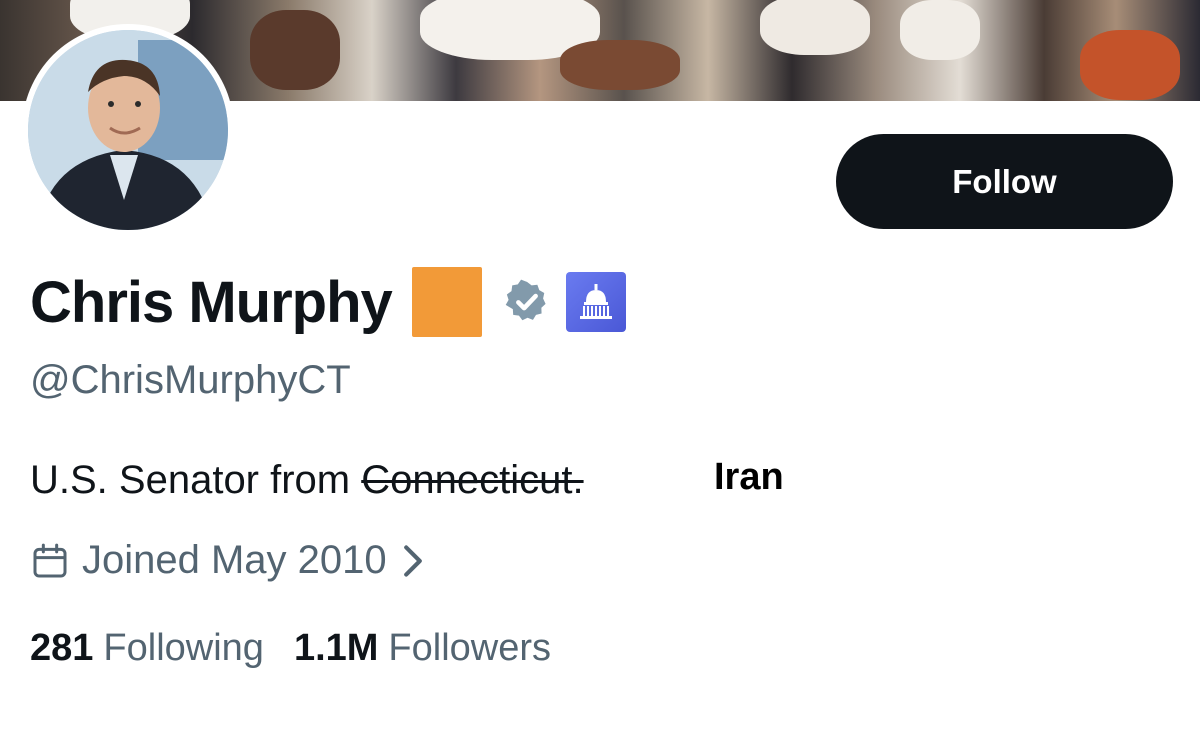  What do you see at coordinates (446, 302) in the screenshot?
I see `orange-square-emoji-icon` at bounding box center [446, 302].